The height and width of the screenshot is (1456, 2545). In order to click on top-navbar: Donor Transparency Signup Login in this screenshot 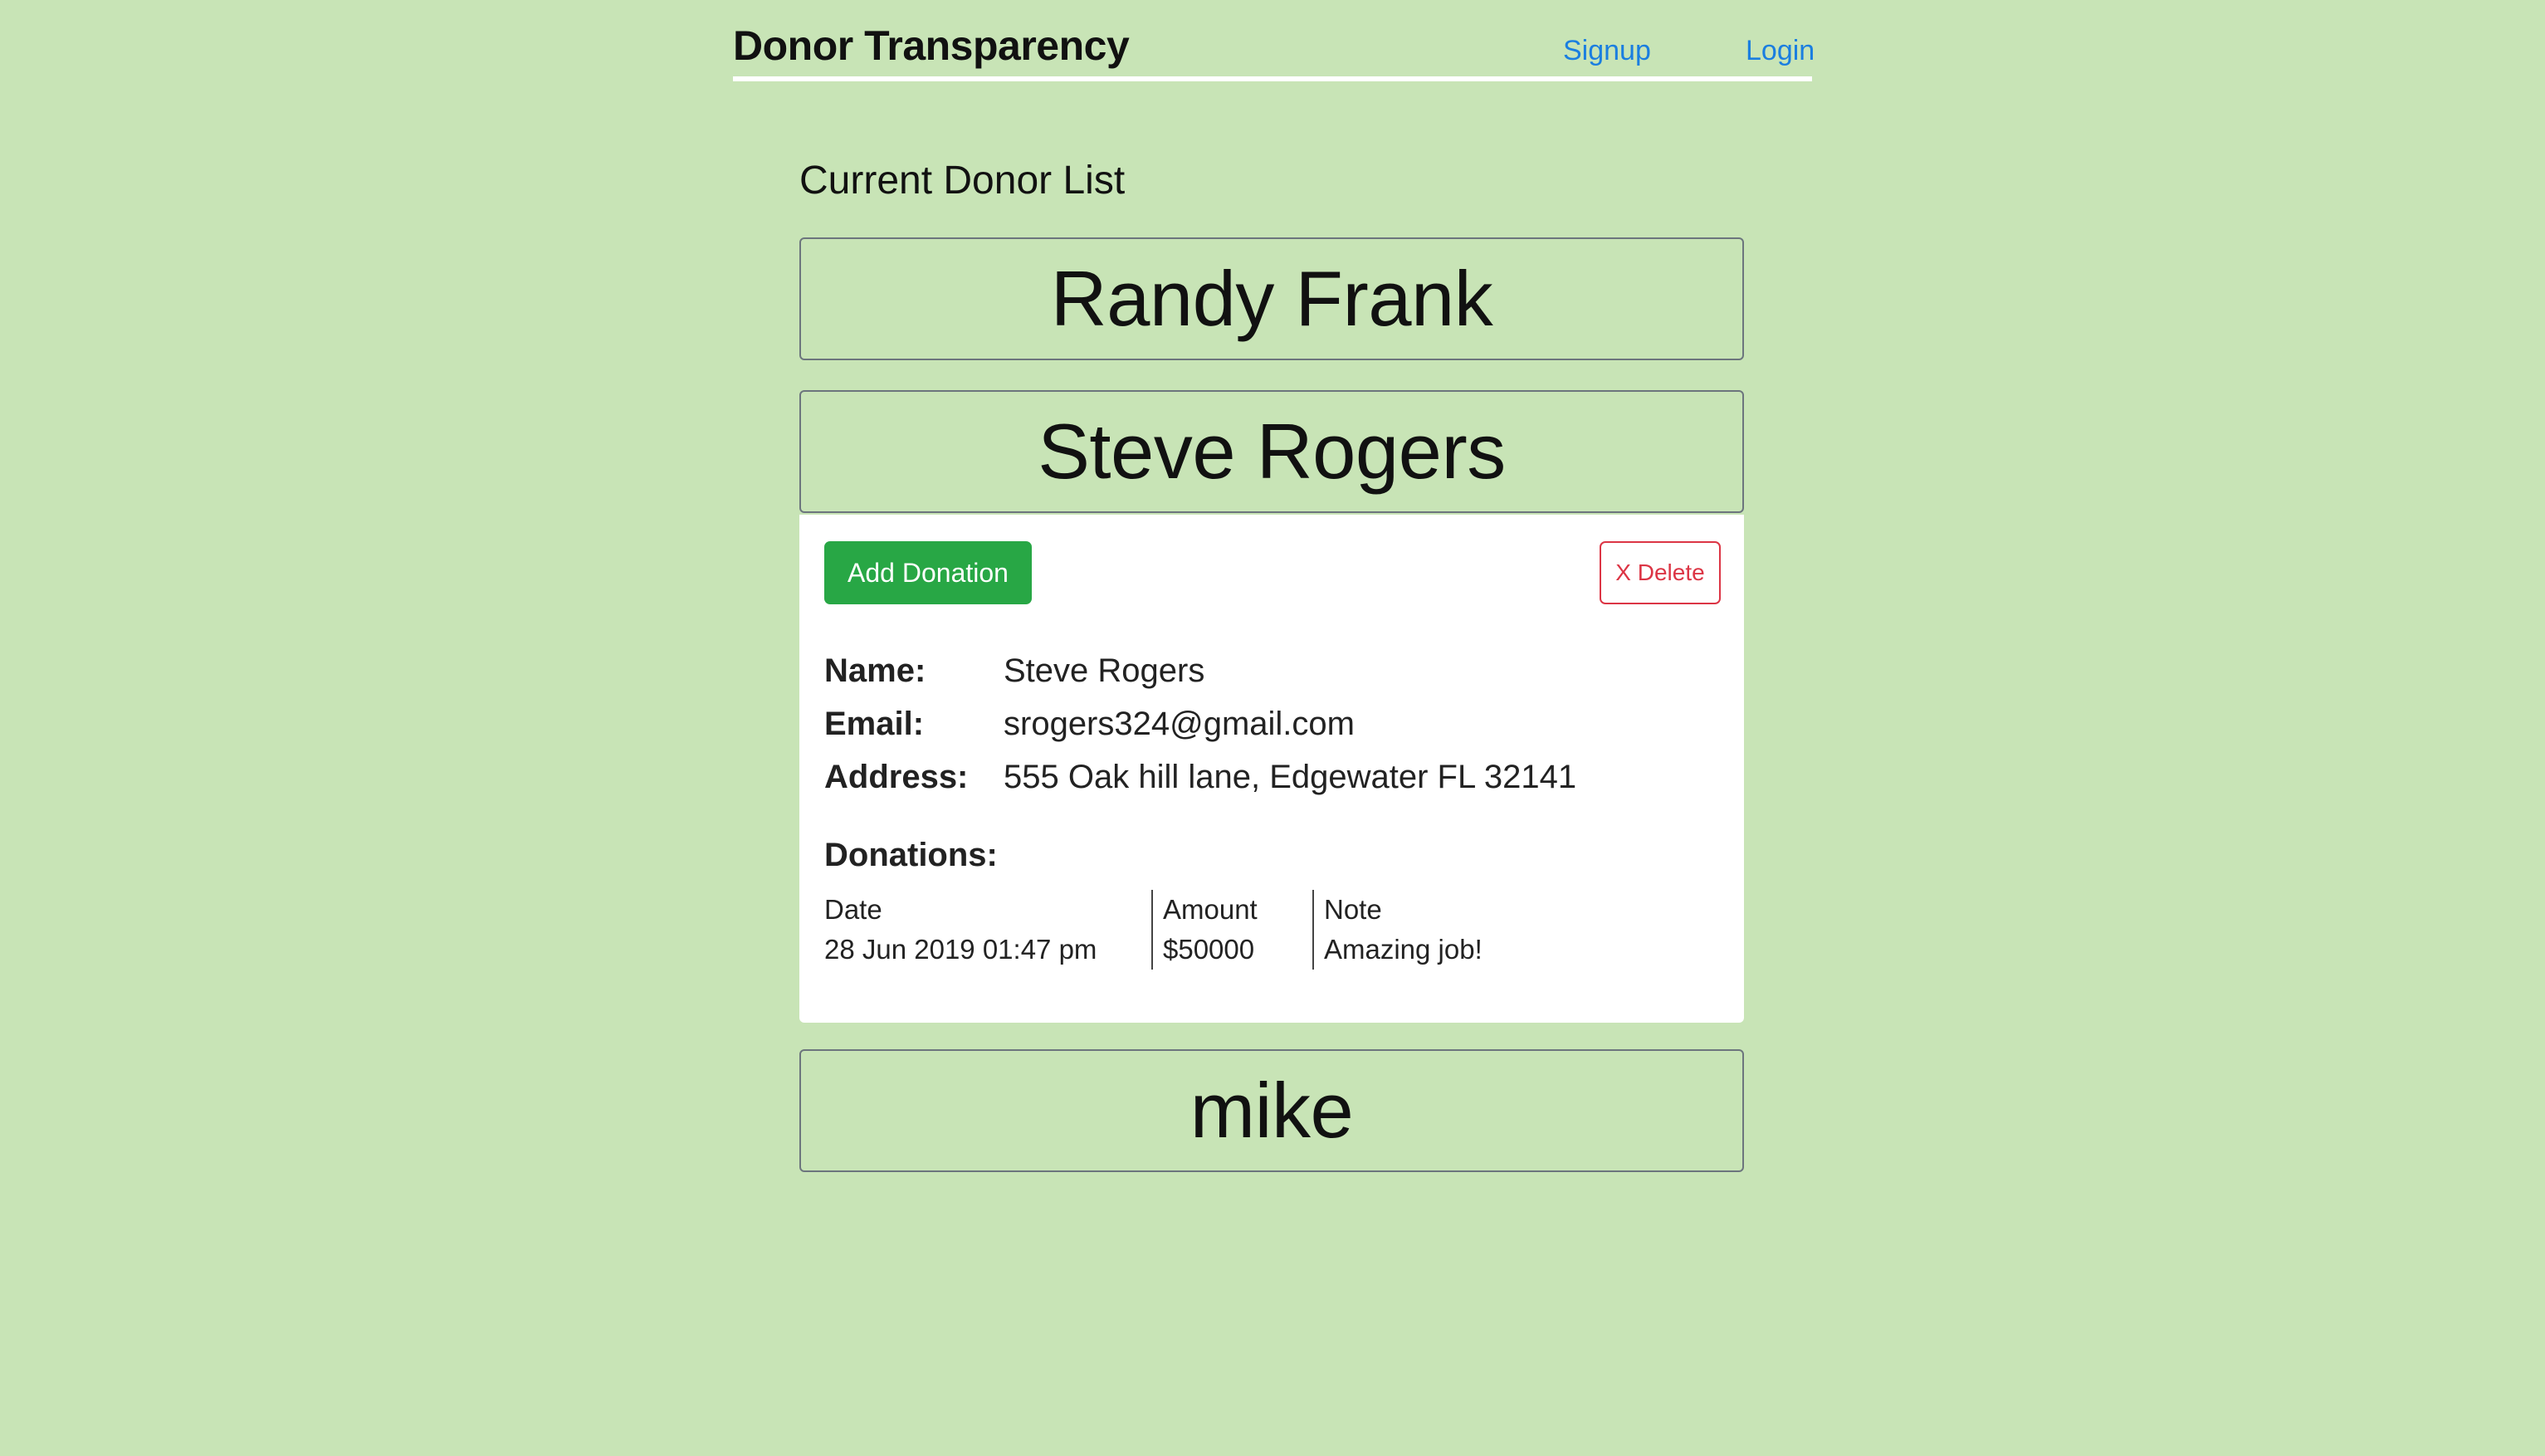, I will do `click(1274, 49)`.